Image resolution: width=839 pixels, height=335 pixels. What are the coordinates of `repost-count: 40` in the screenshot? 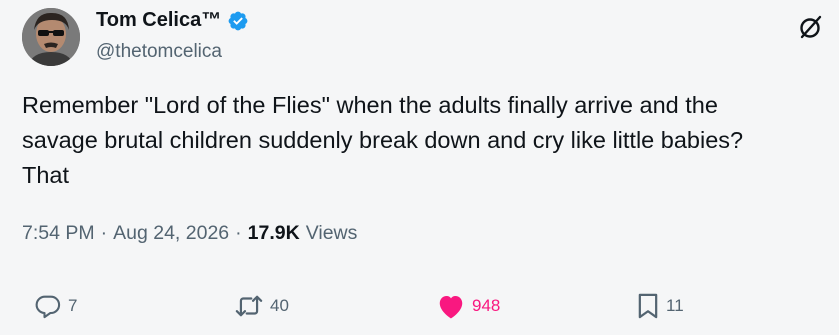 It's located at (279, 305).